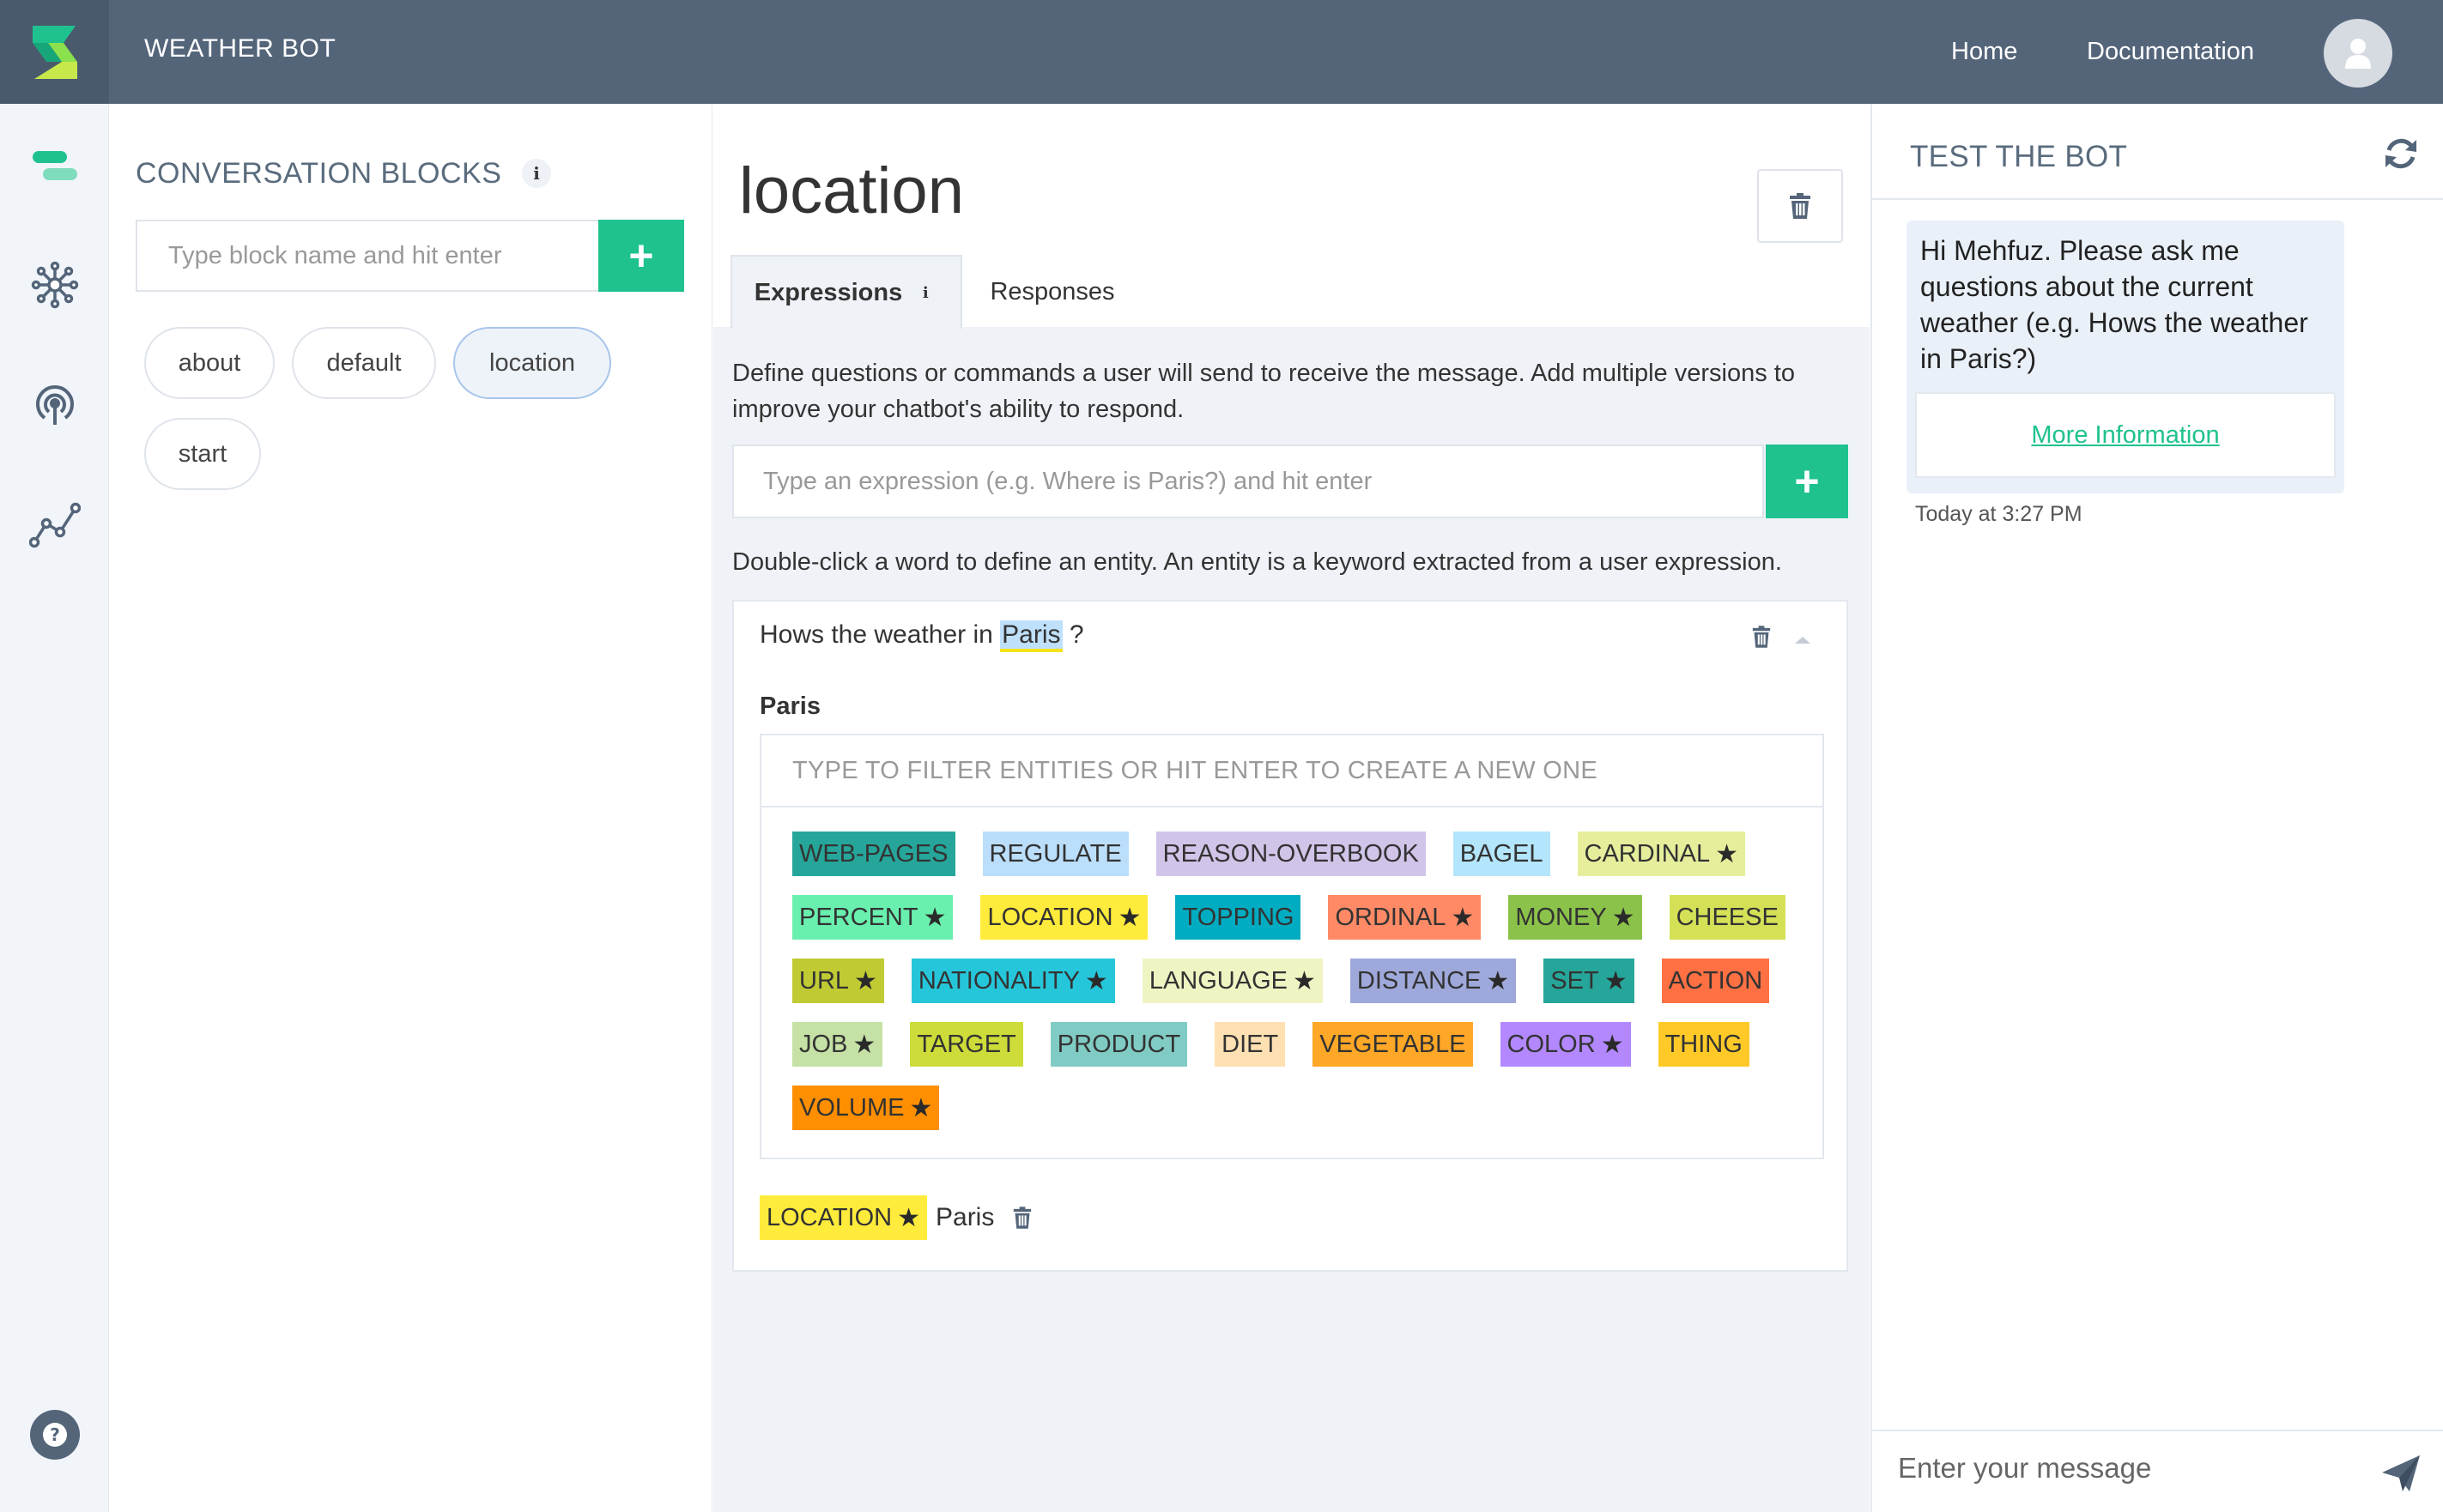 The height and width of the screenshot is (1512, 2443). Describe the element at coordinates (1807, 481) in the screenshot. I see `add-expression-button: +` at that location.